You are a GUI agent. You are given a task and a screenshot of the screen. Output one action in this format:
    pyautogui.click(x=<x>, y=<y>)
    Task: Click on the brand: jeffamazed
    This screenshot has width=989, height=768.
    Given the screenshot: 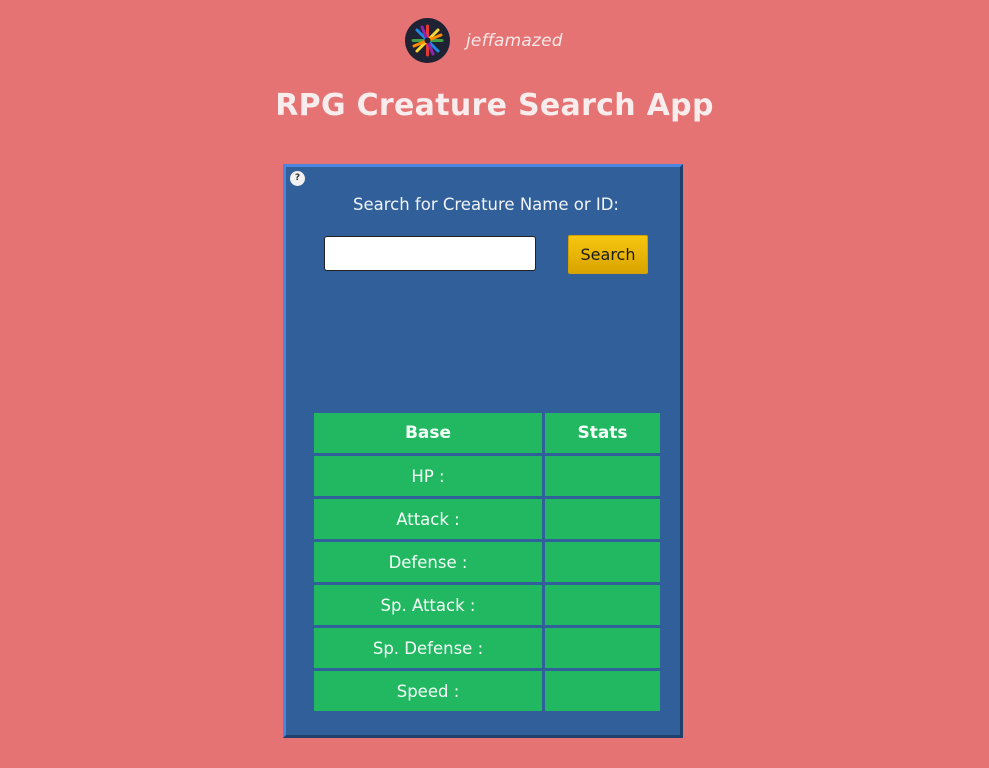 What is the action you would take?
    pyautogui.click(x=484, y=40)
    